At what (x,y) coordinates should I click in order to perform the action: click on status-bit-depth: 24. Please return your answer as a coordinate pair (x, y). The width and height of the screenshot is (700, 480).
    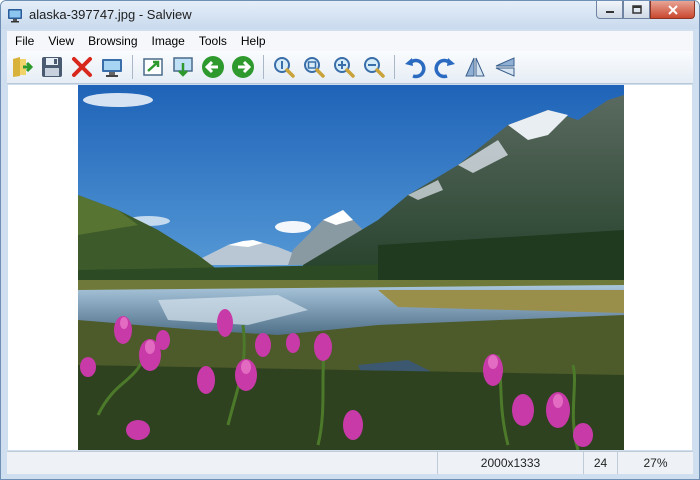
    Looking at the image, I should click on (600, 463).